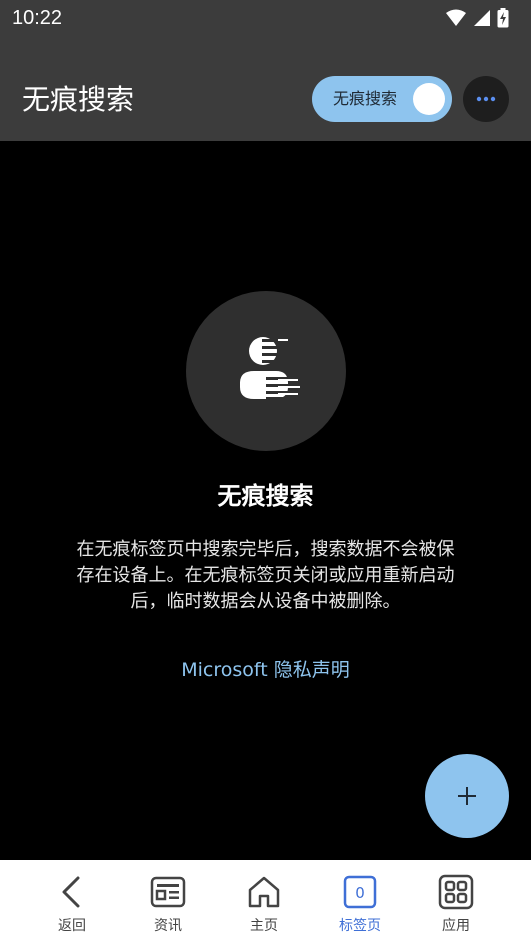 This screenshot has height=944, width=531. I want to click on nav-label: 应用, so click(456, 926).